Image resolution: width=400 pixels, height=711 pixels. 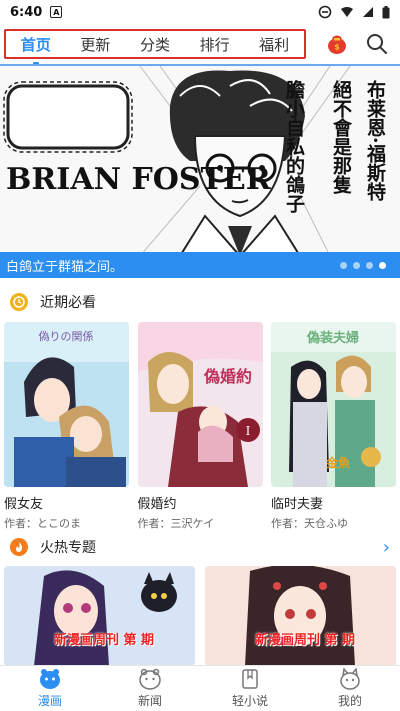 I want to click on bottom-tab-label: 新闻, so click(x=149, y=701).